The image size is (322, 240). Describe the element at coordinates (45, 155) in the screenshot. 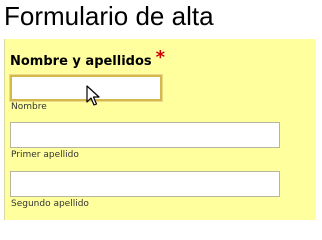

I see `primer-apellido-caption: Primer apellido` at that location.